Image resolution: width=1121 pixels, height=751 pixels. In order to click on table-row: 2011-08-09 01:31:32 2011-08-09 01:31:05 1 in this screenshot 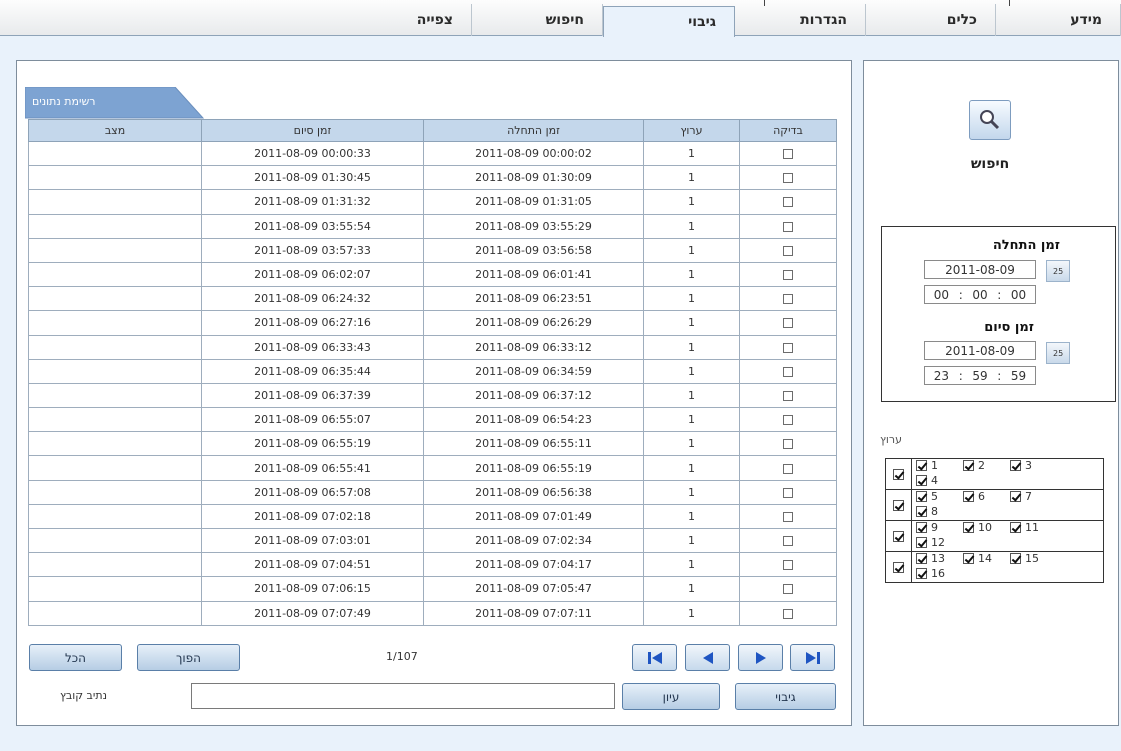, I will do `click(432, 202)`.